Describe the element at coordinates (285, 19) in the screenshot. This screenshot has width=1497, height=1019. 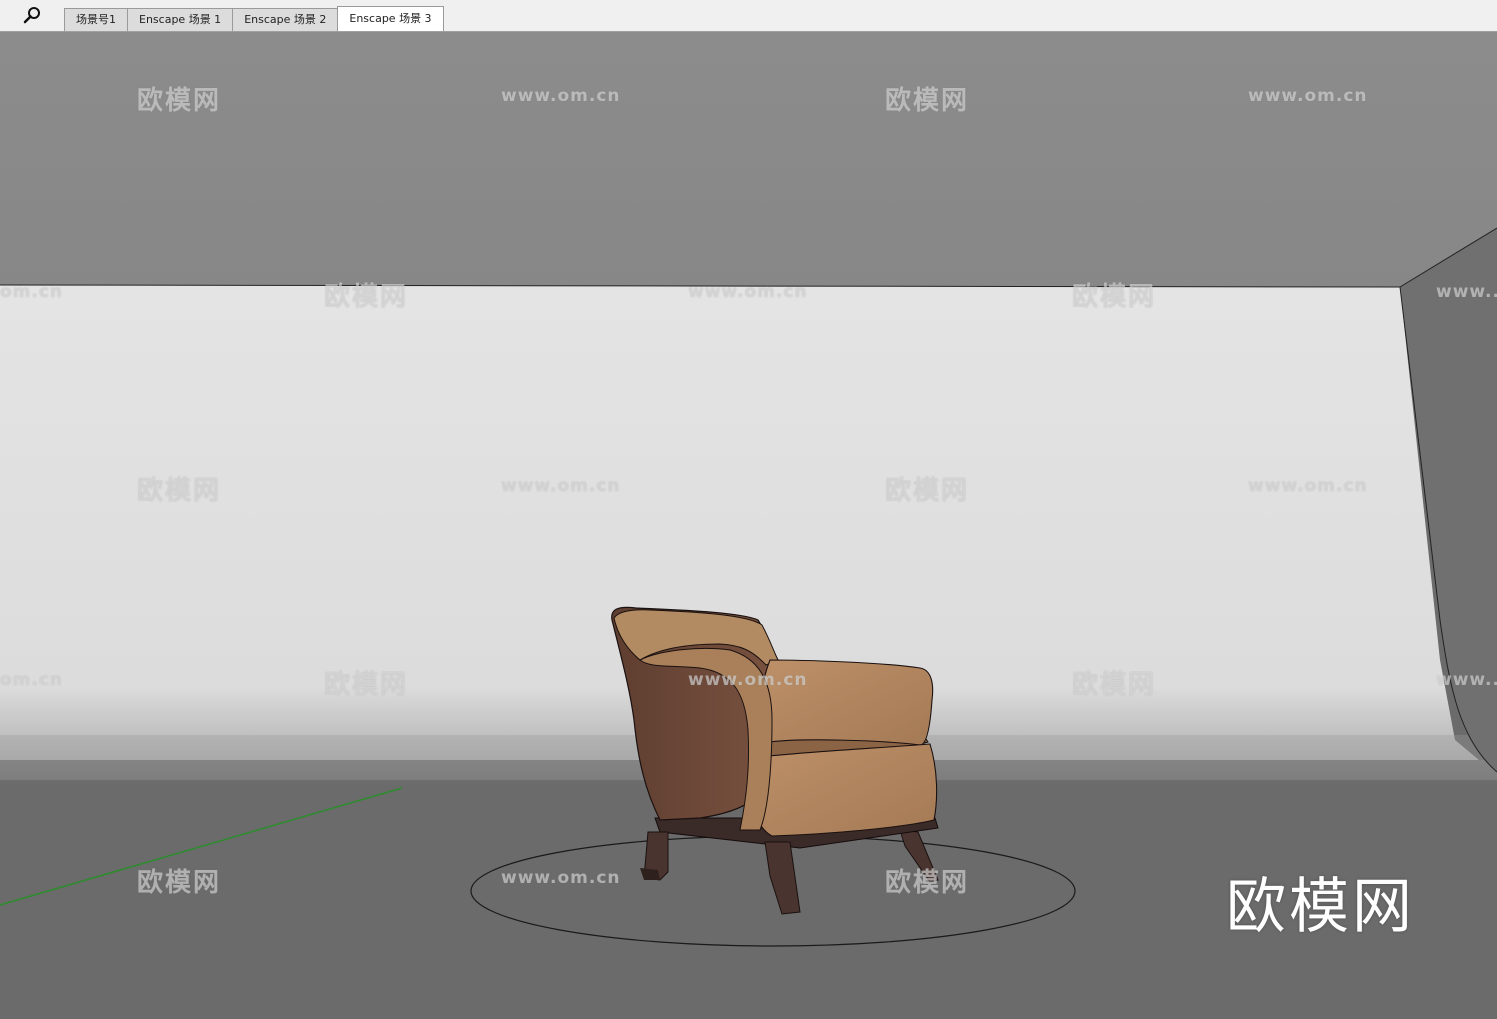
I see `tab-enscape-scene-2: Enscape 场景 2` at that location.